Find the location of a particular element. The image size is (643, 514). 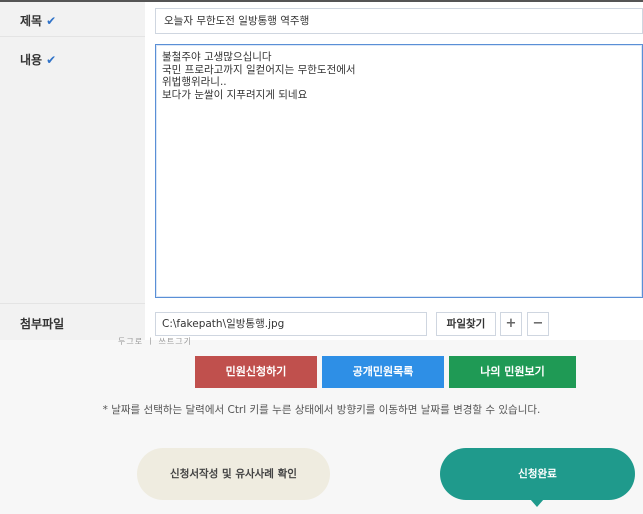

step-write-application: 신청서작성 및 유사사례 확인 is located at coordinates (233, 474).